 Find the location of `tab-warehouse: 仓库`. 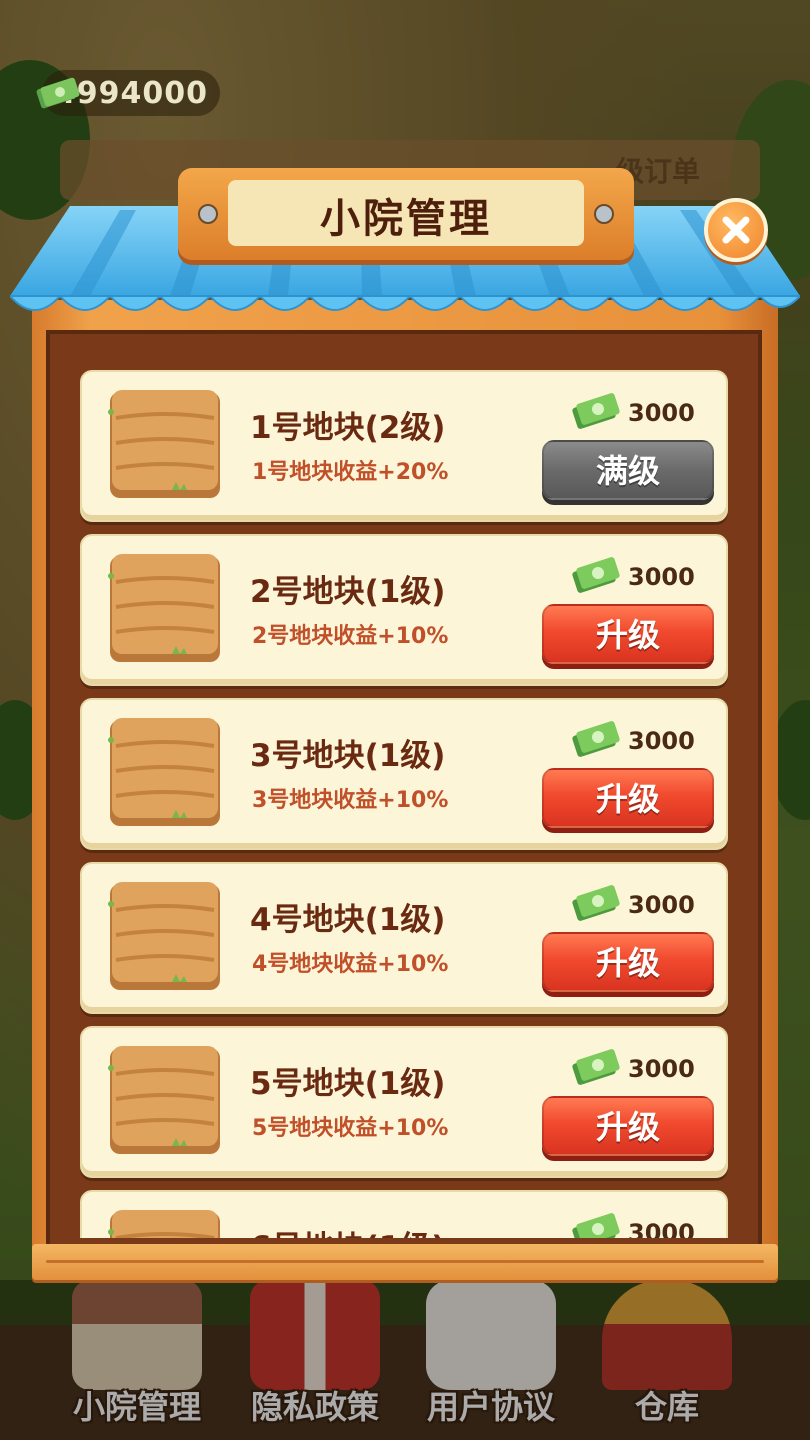

tab-warehouse: 仓库 is located at coordinates (667, 1360).